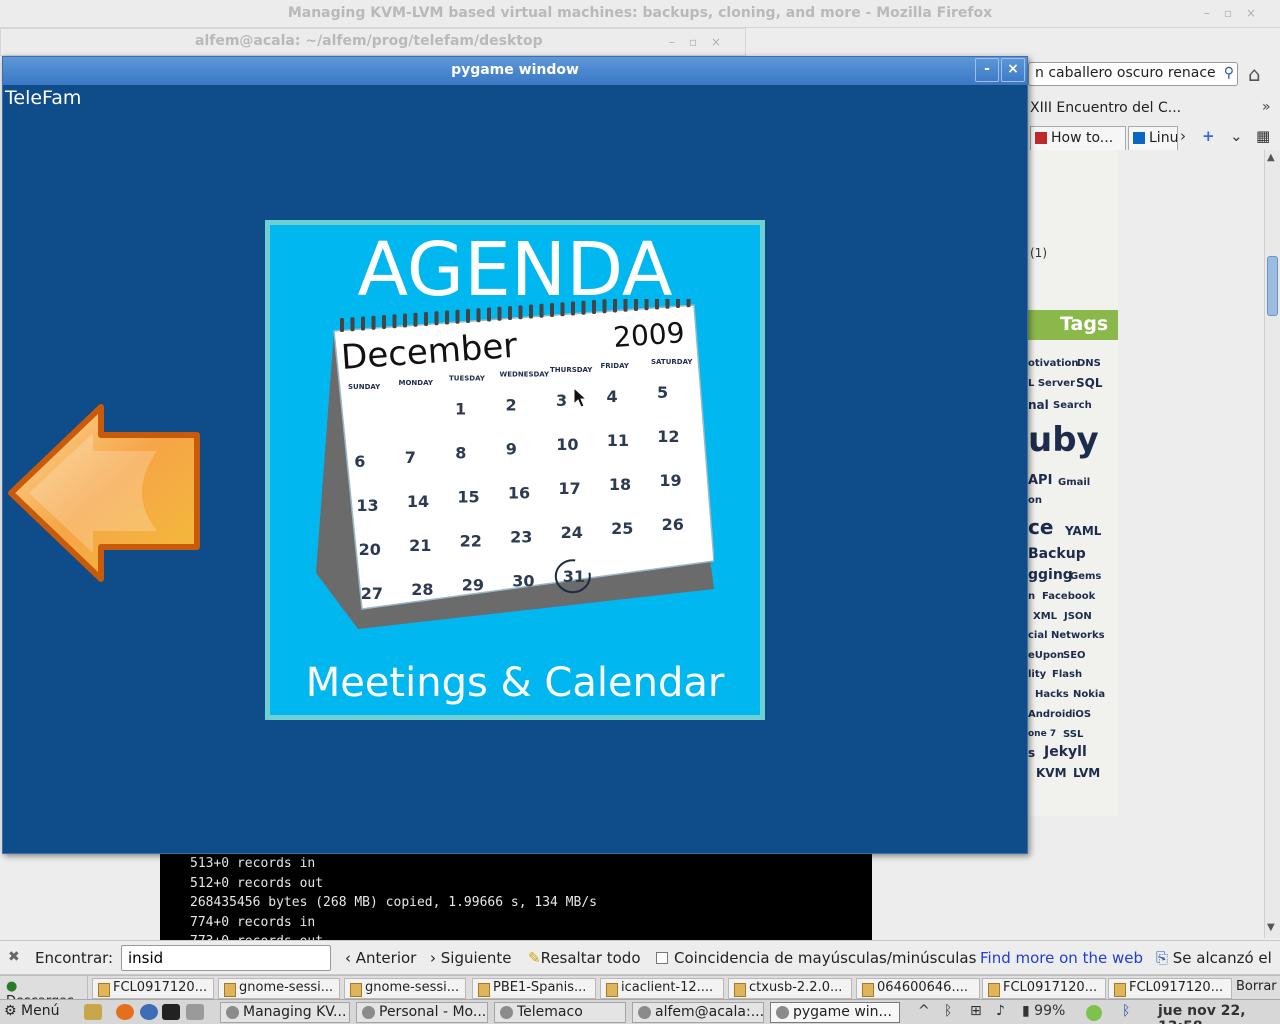 Image resolution: width=1280 pixels, height=1024 pixels. What do you see at coordinates (662, 958) in the screenshot?
I see `checkbox-box` at bounding box center [662, 958].